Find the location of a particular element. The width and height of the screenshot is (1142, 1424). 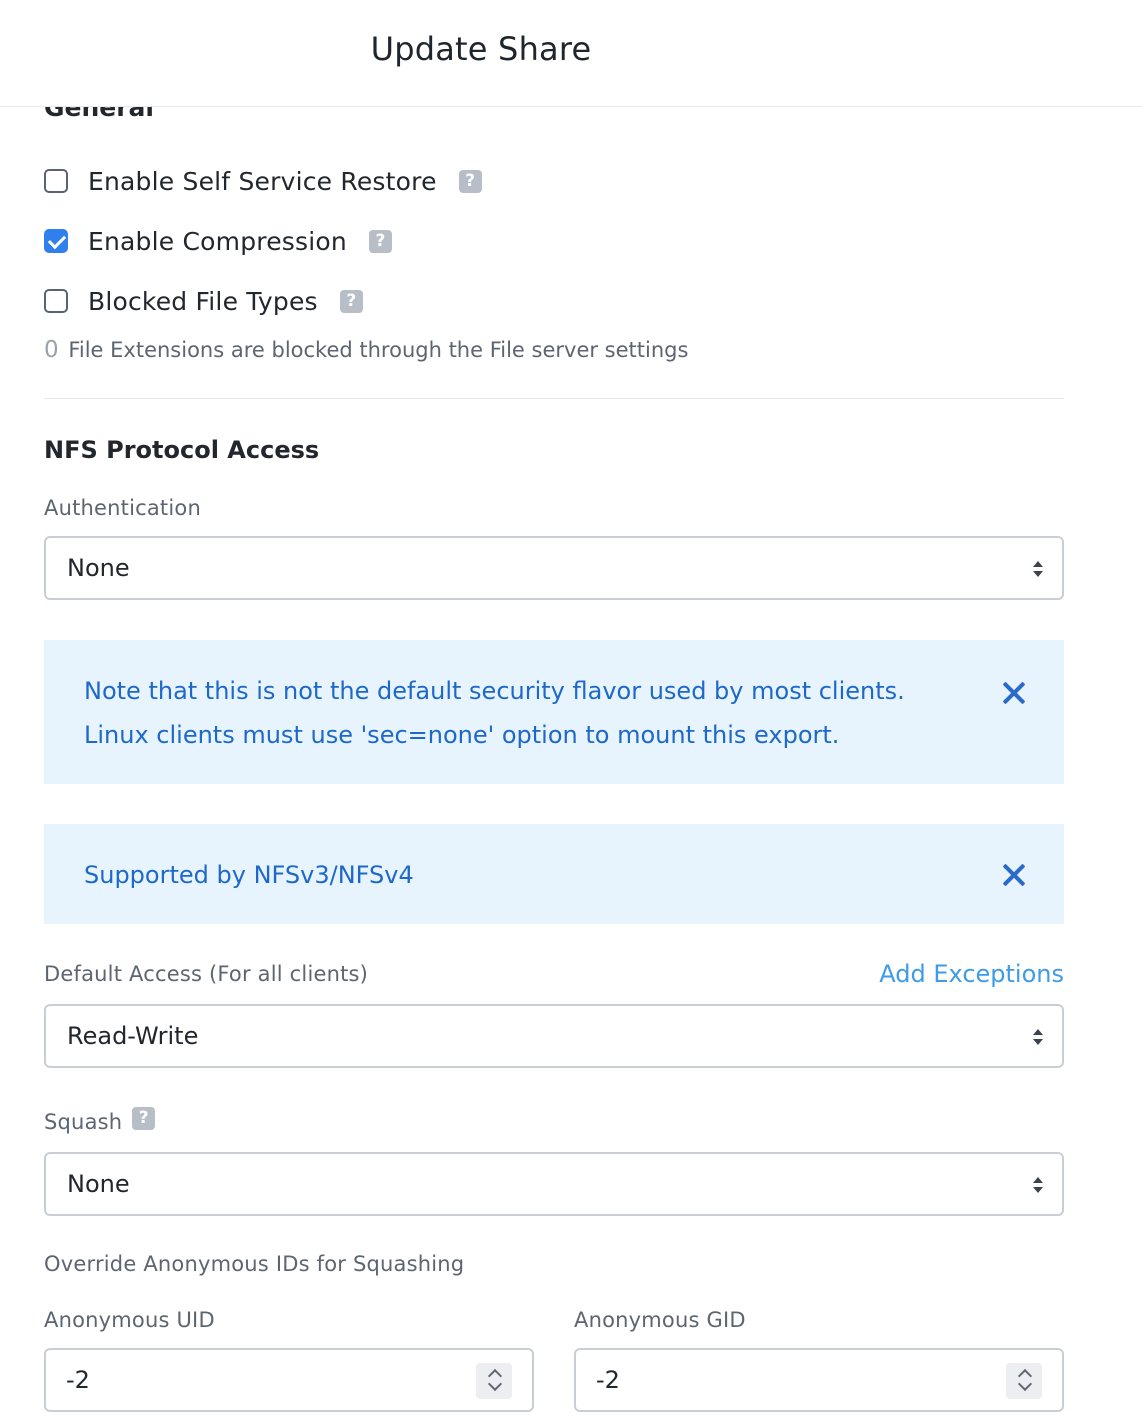

add-exceptions-link: Add Exceptions is located at coordinates (971, 974).